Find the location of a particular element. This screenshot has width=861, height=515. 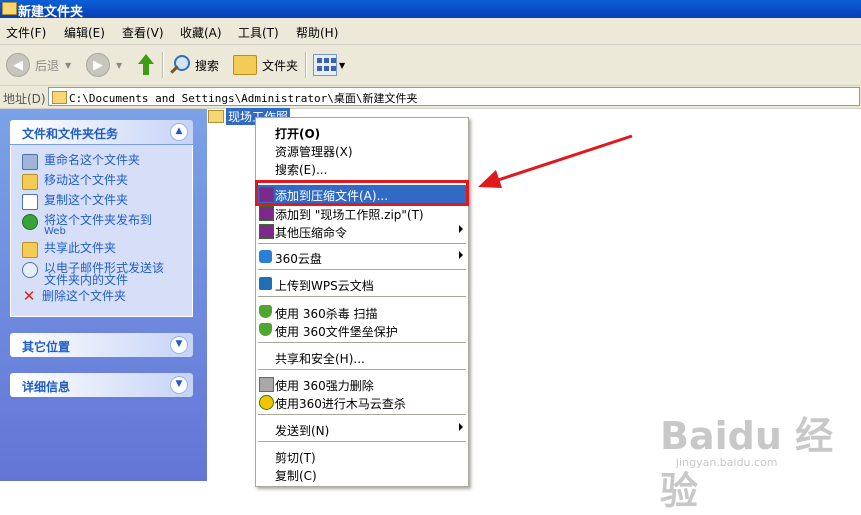

folders-button: 文件夹 is located at coordinates (265, 65).